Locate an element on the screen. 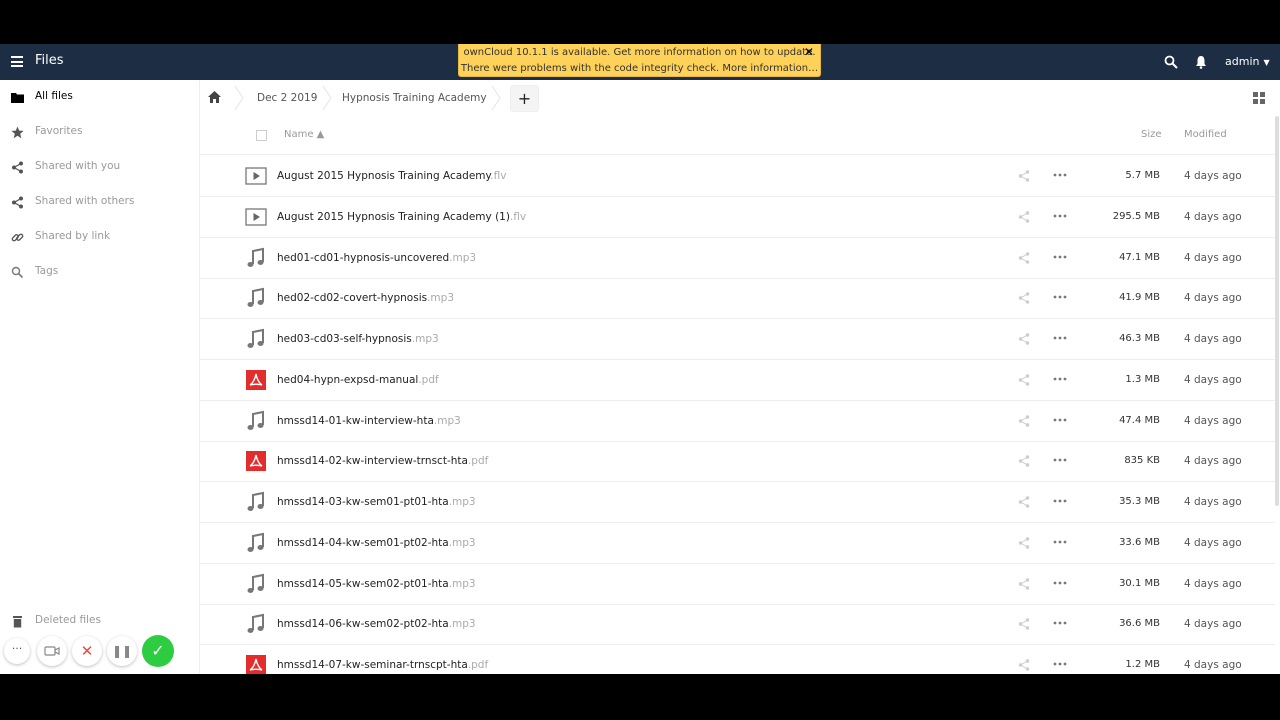  file-name: hmssd14-03-kw-sem01-pt01-hta.mp3 is located at coordinates (376, 502).